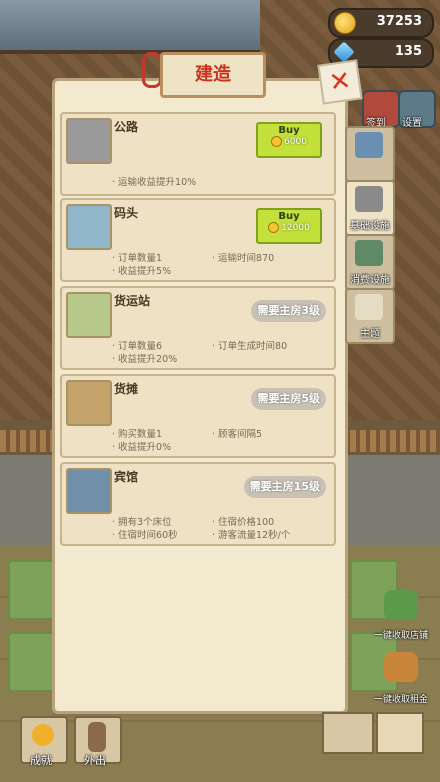  Describe the element at coordinates (401, 700) in the screenshot. I see `collect-rent-label: 一键收取租金` at that location.